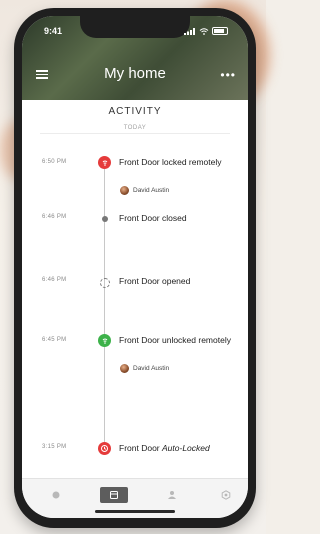 The width and height of the screenshot is (320, 534). I want to click on tab-settings, so click(226, 495).